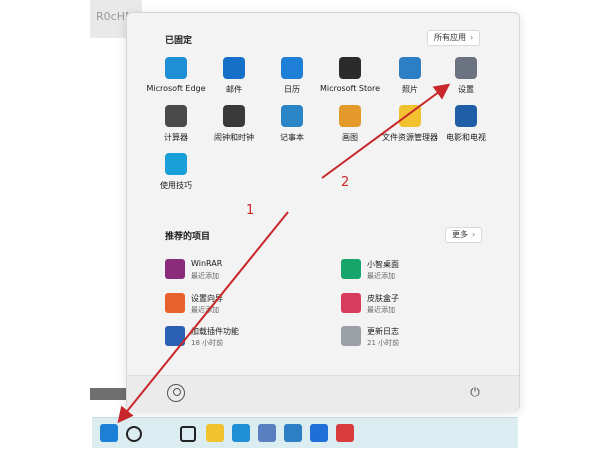 Image resolution: width=600 pixels, height=450 pixels. I want to click on snap-layout-icon, so click(188, 434).